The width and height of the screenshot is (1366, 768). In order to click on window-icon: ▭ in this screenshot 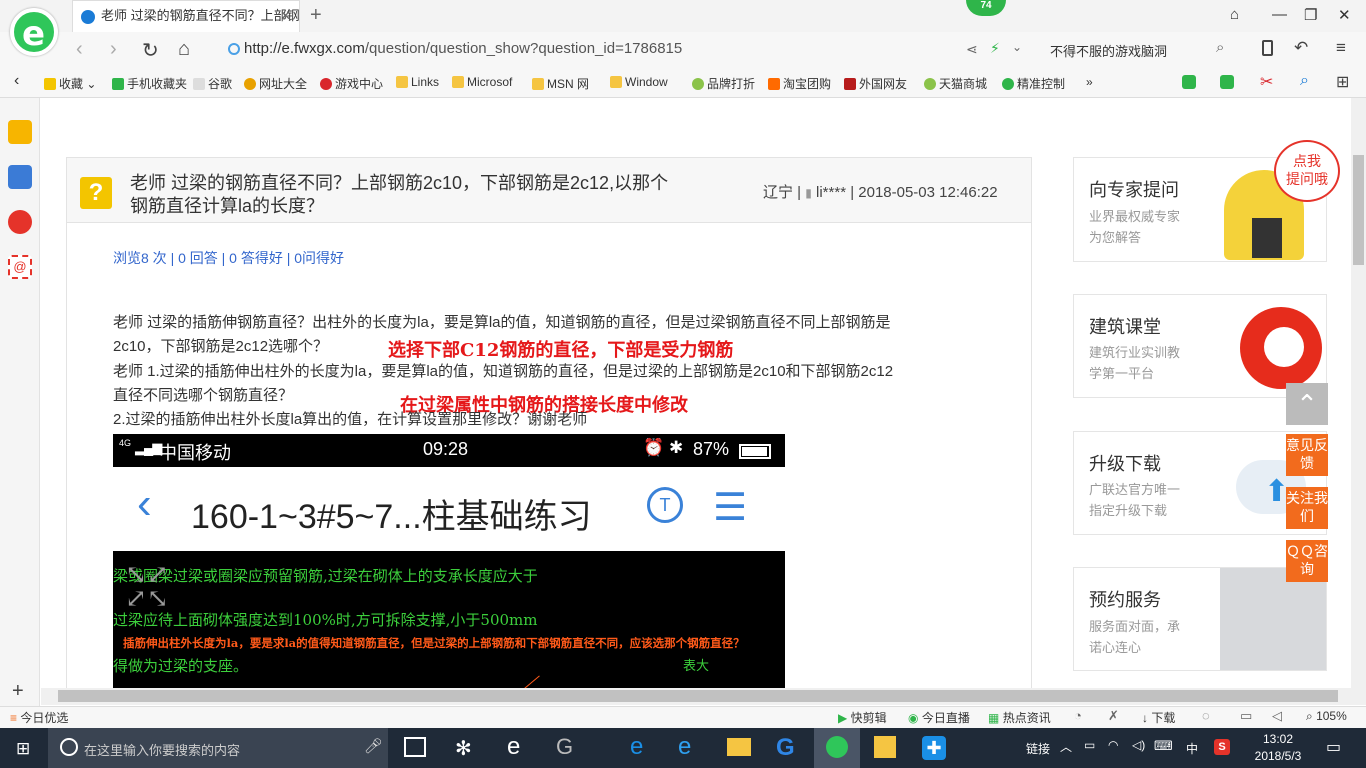, I will do `click(1246, 716)`.